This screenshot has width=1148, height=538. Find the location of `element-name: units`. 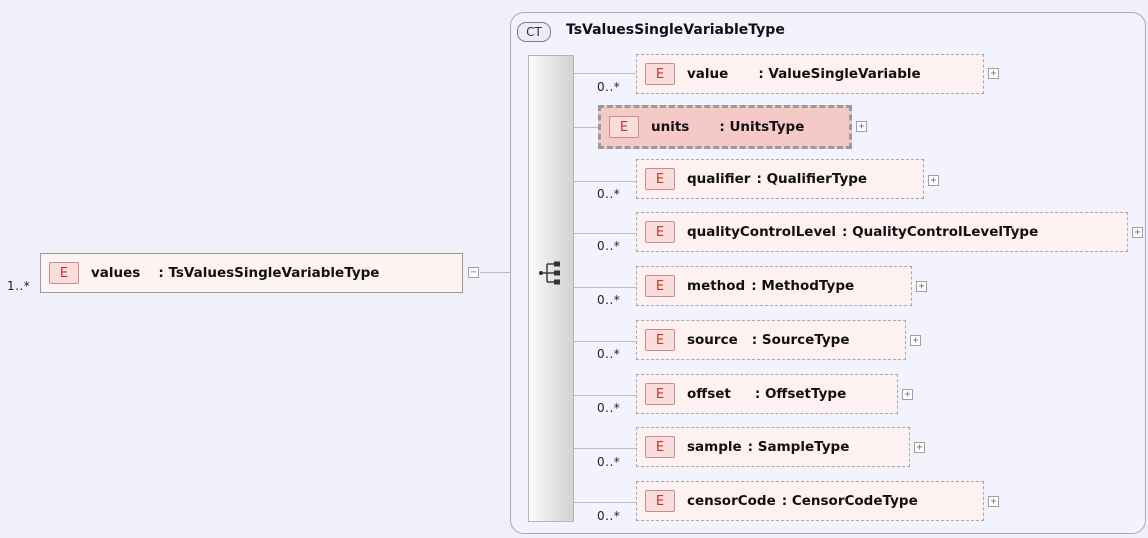

element-name: units is located at coordinates (670, 127).